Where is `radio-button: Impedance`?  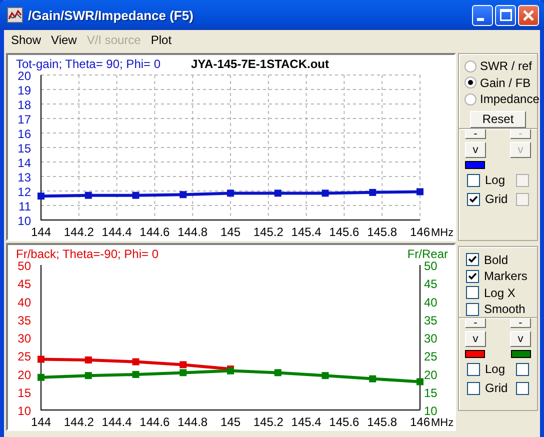 radio-button: Impedance is located at coordinates (500, 99).